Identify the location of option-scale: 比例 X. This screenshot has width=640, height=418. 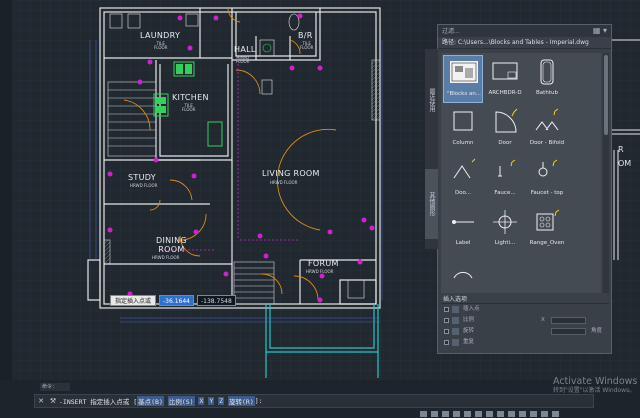
(525, 320).